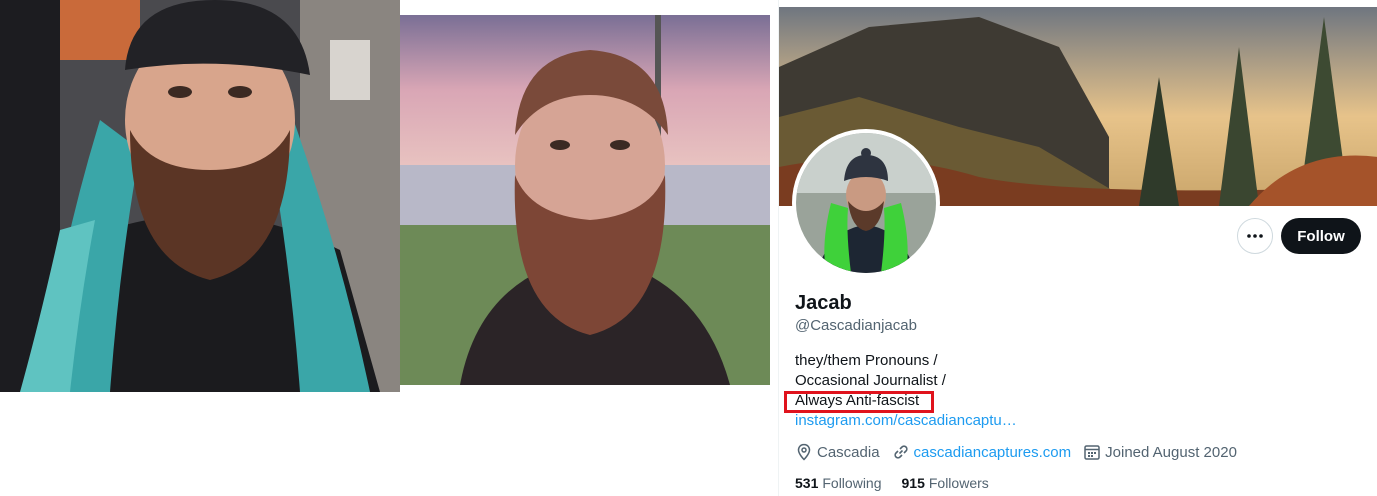 Image resolution: width=1377 pixels, height=496 pixels. I want to click on followers-label: Followers, so click(958, 483).